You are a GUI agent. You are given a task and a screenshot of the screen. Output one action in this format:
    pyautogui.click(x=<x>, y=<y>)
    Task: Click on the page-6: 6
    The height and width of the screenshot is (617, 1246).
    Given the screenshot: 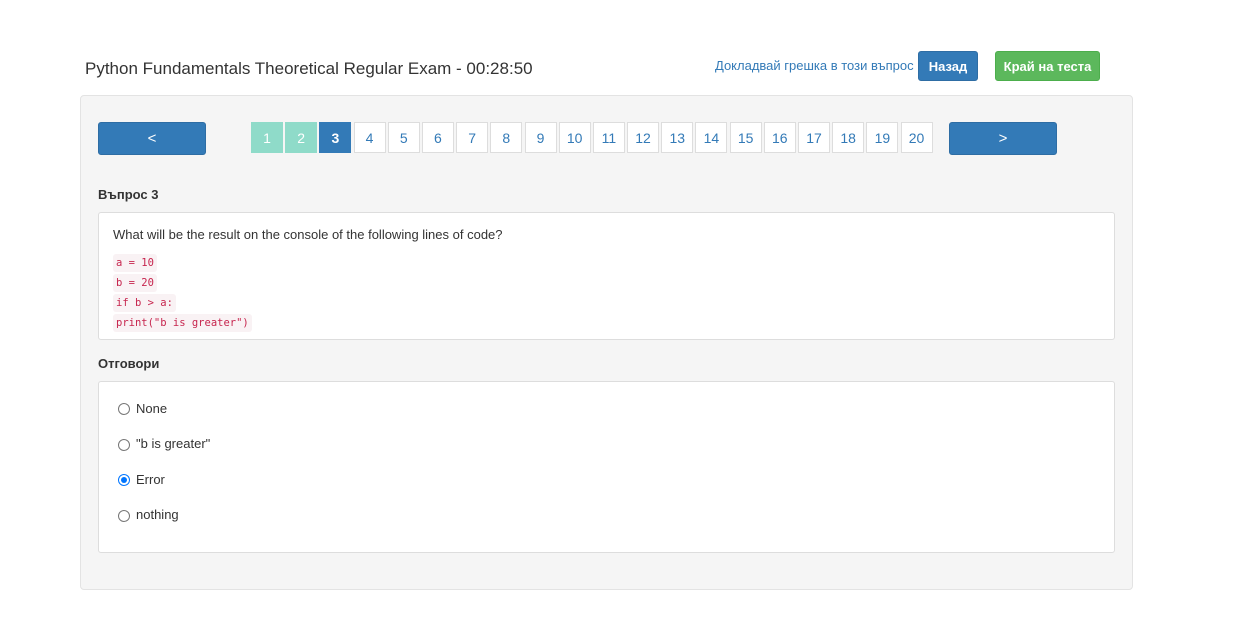 What is the action you would take?
    pyautogui.click(x=437, y=137)
    